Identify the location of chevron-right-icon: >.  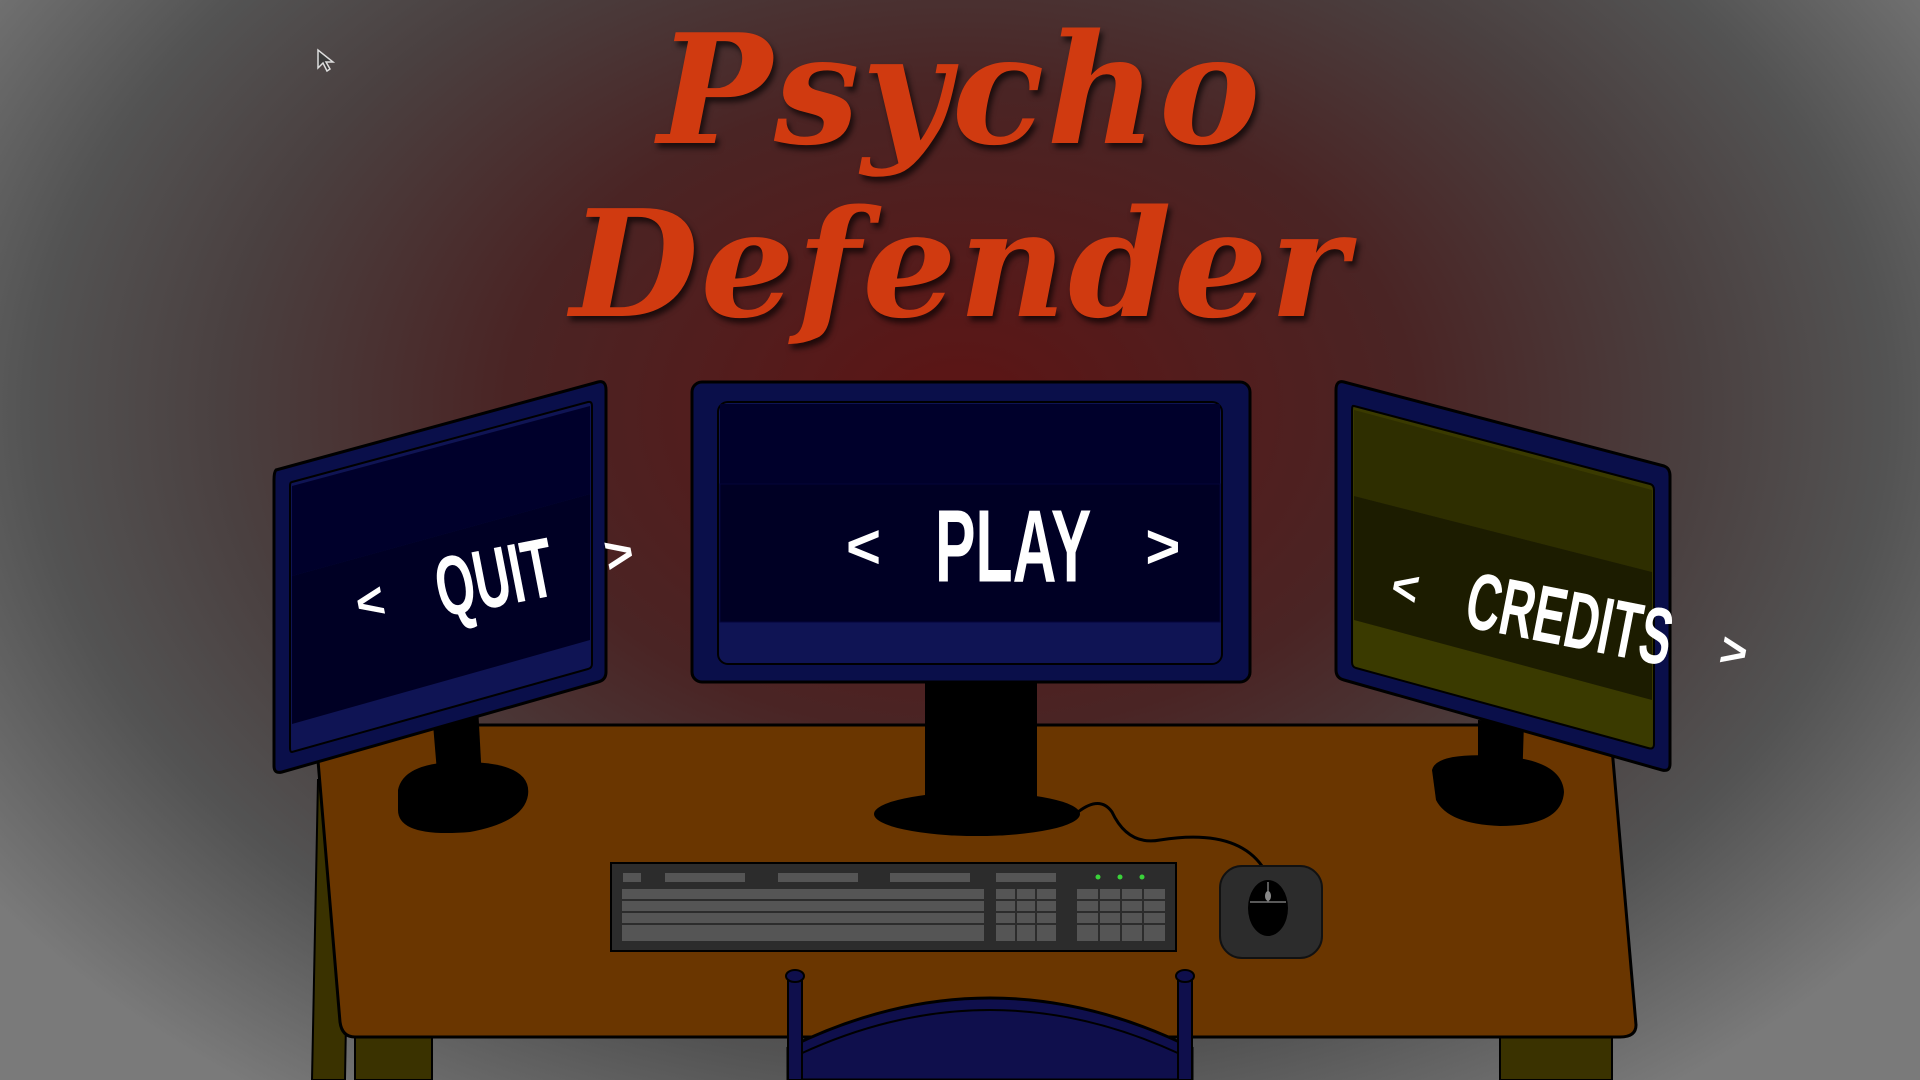
(1163, 546).